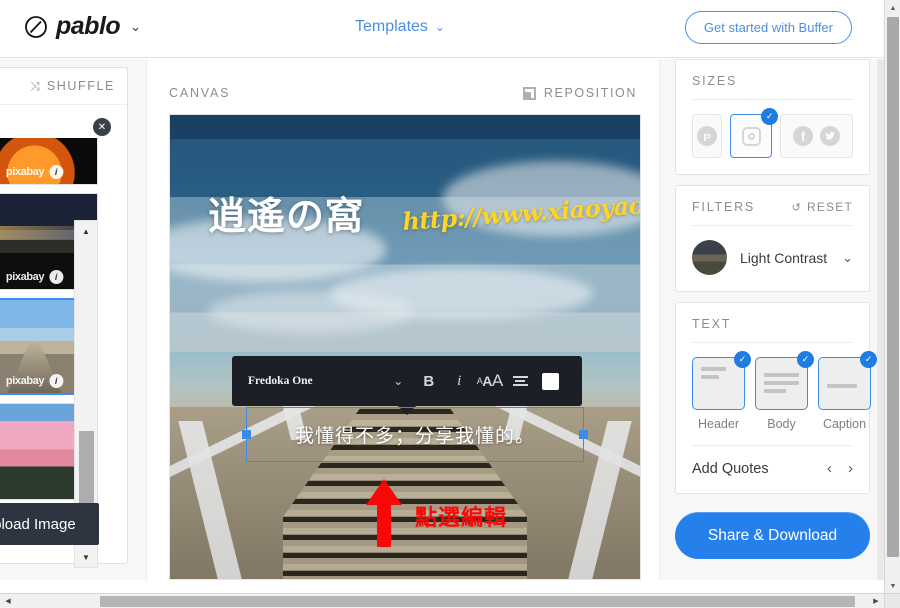  I want to click on text-option-header: ✓ Header, so click(721, 391).